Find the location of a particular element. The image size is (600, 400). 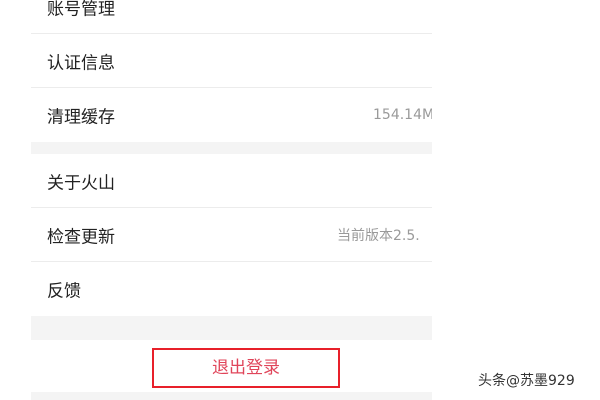

settings-item-check-update: 检查更新 当前版本2.5. is located at coordinates (231, 235).